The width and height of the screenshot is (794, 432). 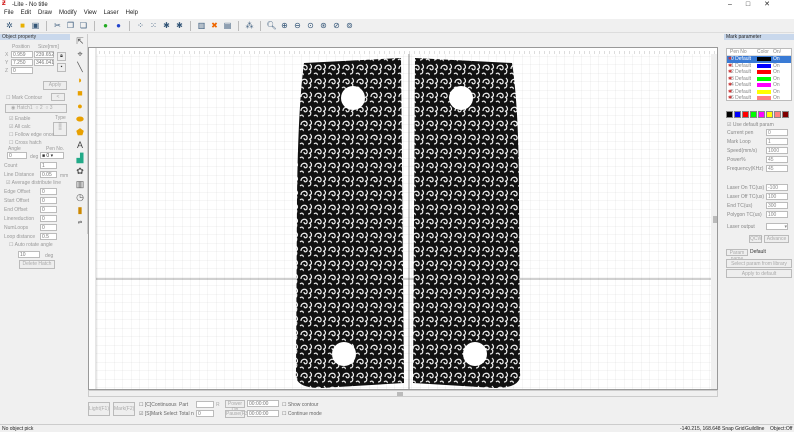 I want to click on cut-icon: ✂, so click(x=57, y=25).